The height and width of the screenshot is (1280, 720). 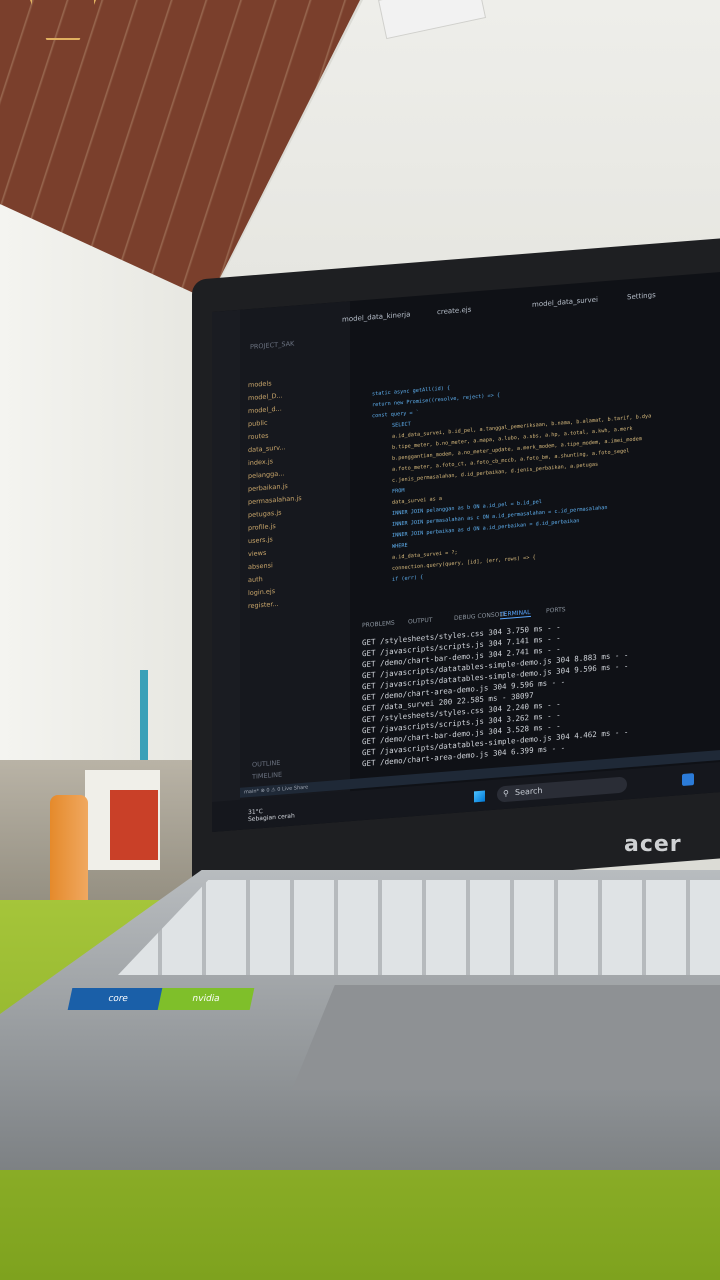 I want to click on explorer-item: routes, so click(x=258, y=436).